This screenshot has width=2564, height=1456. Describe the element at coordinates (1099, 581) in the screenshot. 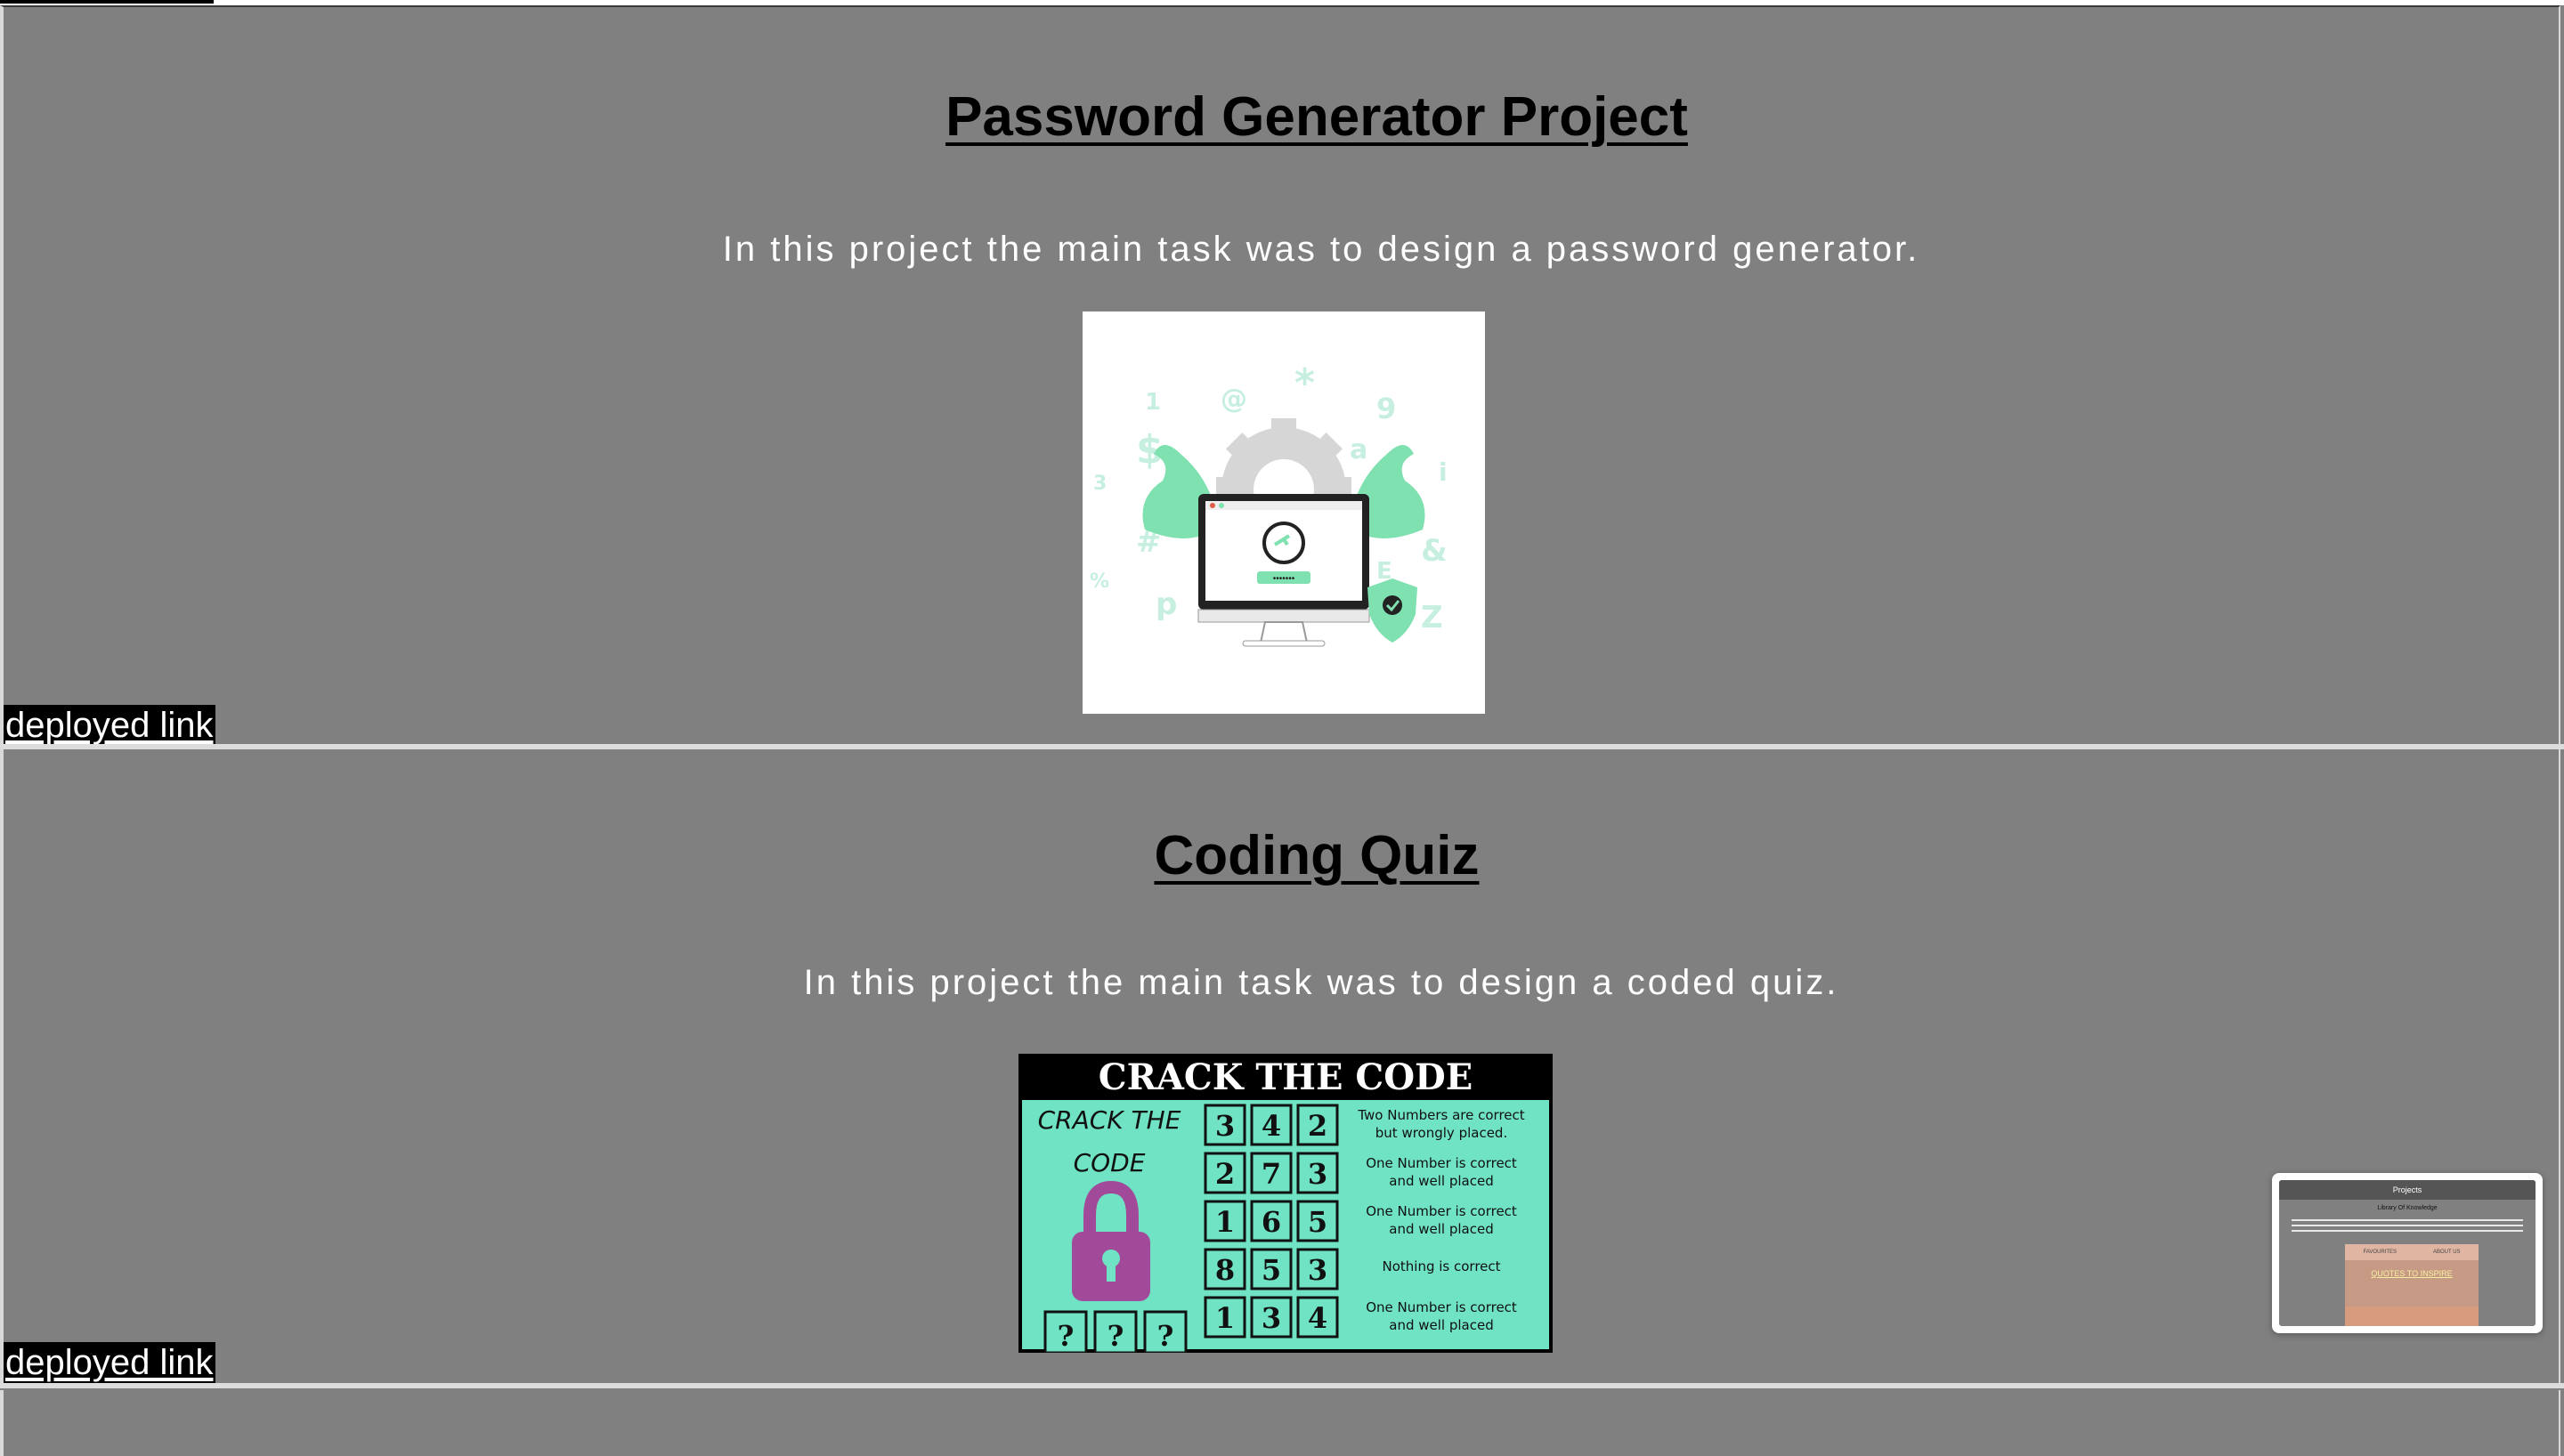

I see `decorative-char: %` at that location.